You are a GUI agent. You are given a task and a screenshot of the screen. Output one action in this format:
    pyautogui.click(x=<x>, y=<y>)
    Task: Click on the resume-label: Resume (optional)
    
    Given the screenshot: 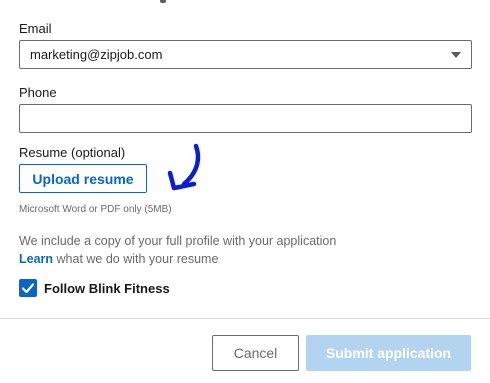 What is the action you would take?
    pyautogui.click(x=72, y=152)
    